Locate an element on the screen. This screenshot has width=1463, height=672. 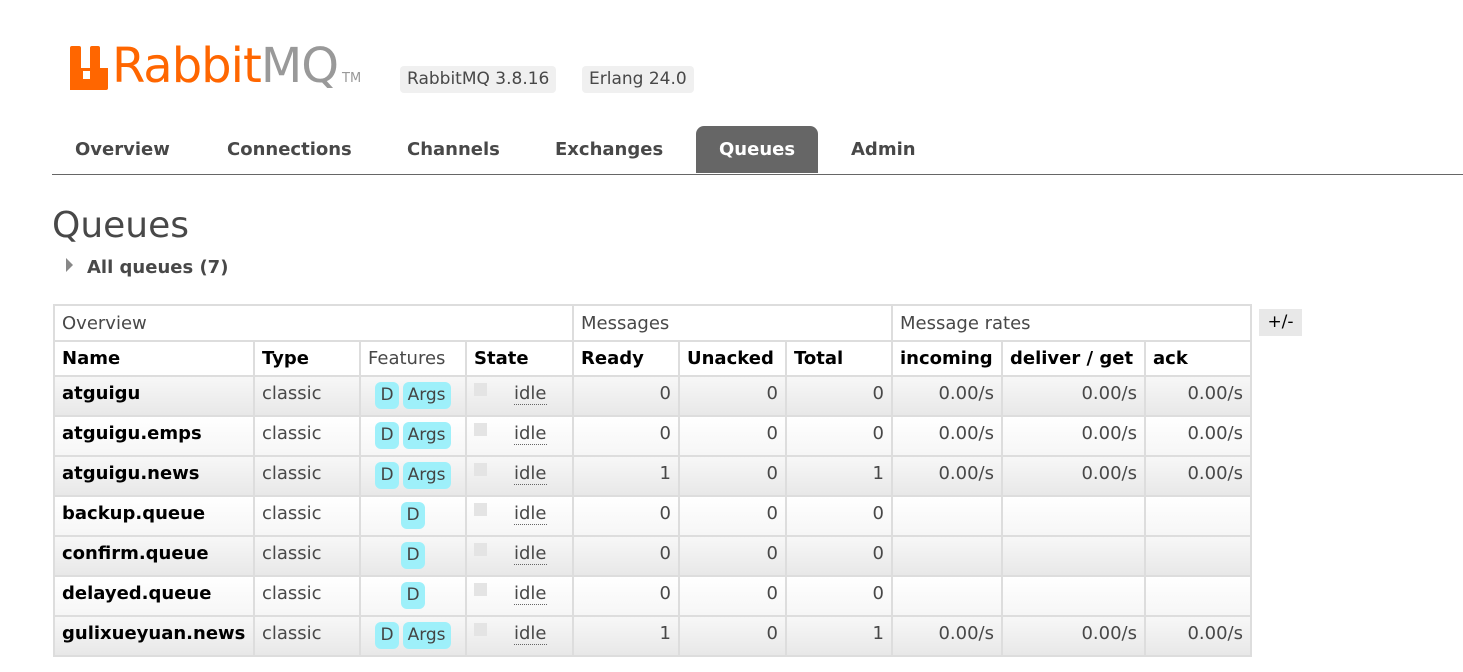
group-messages: Messages is located at coordinates (732, 323).